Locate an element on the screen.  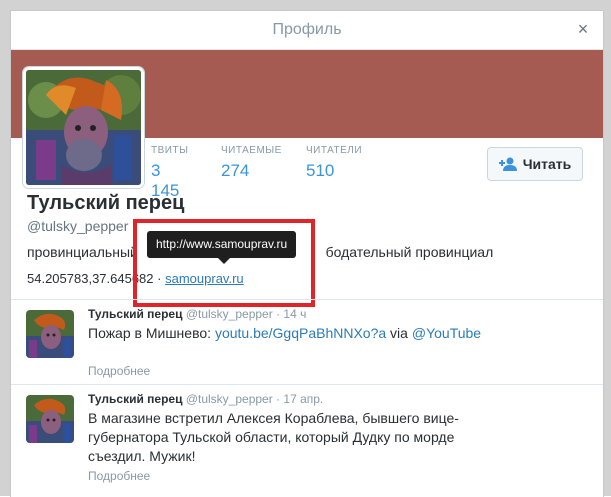
follow-button: Читать is located at coordinates (535, 164).